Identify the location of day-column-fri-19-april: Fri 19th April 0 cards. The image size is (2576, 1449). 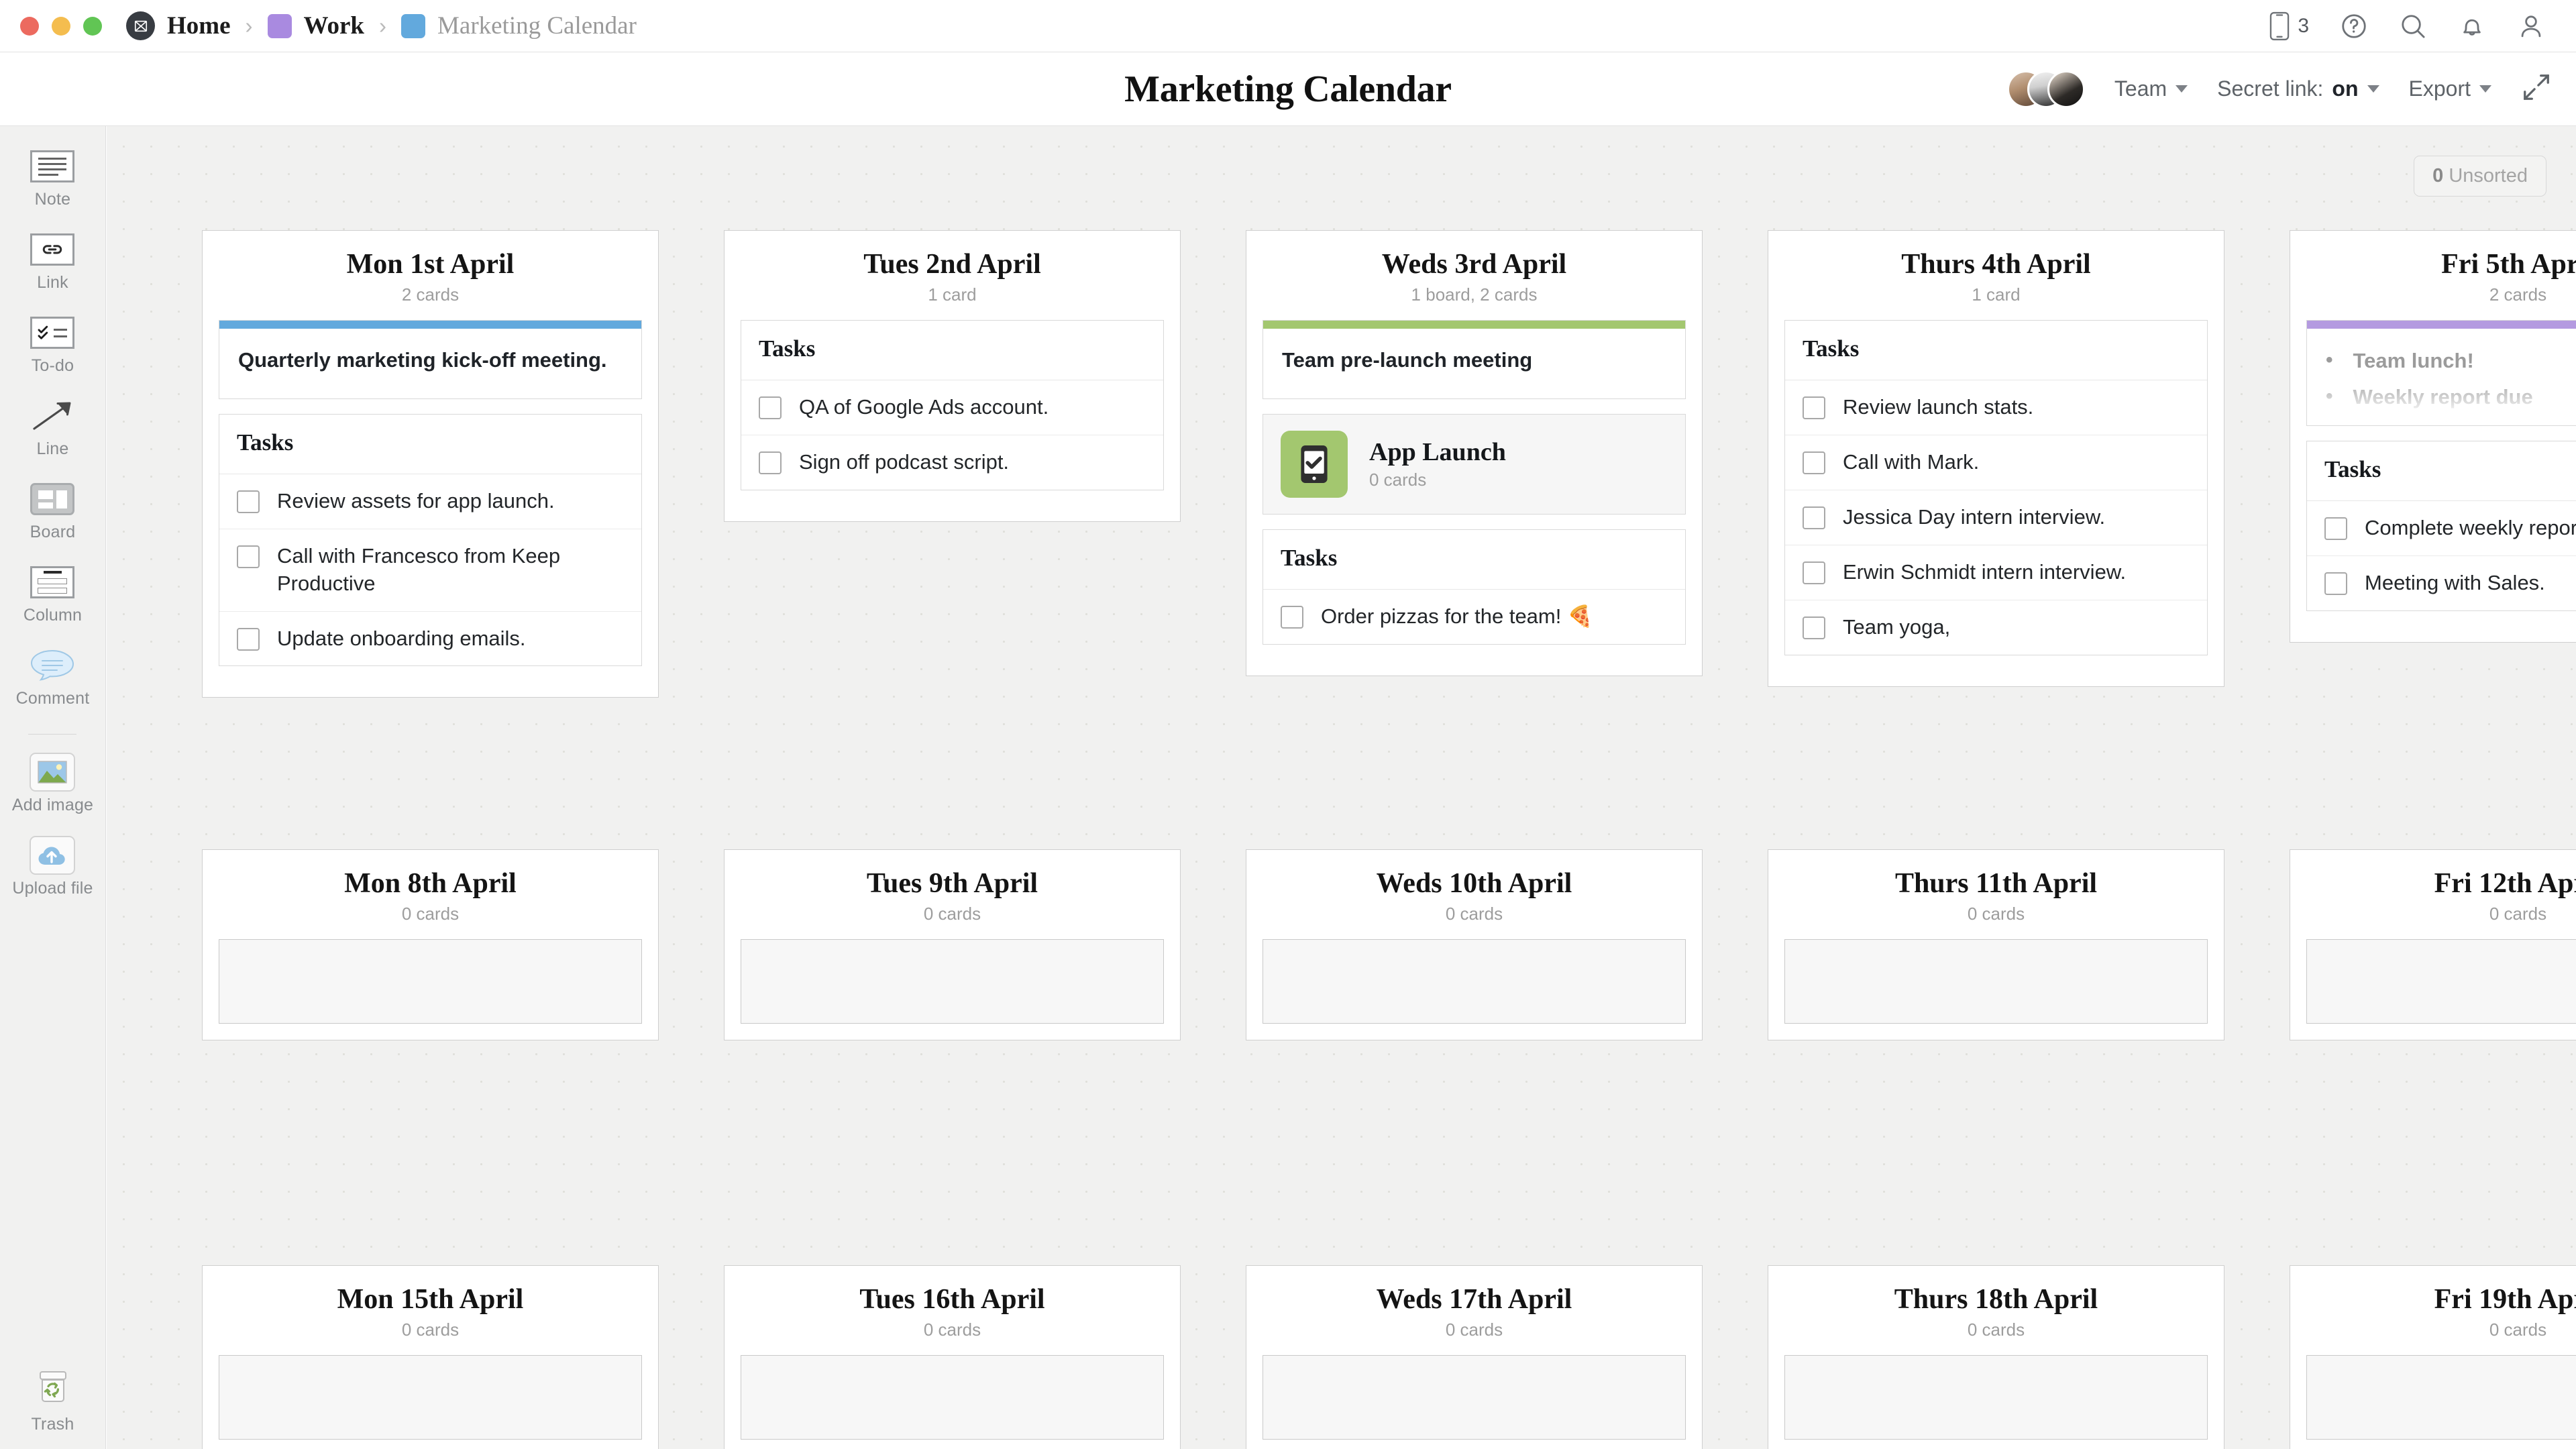
(2433, 1357).